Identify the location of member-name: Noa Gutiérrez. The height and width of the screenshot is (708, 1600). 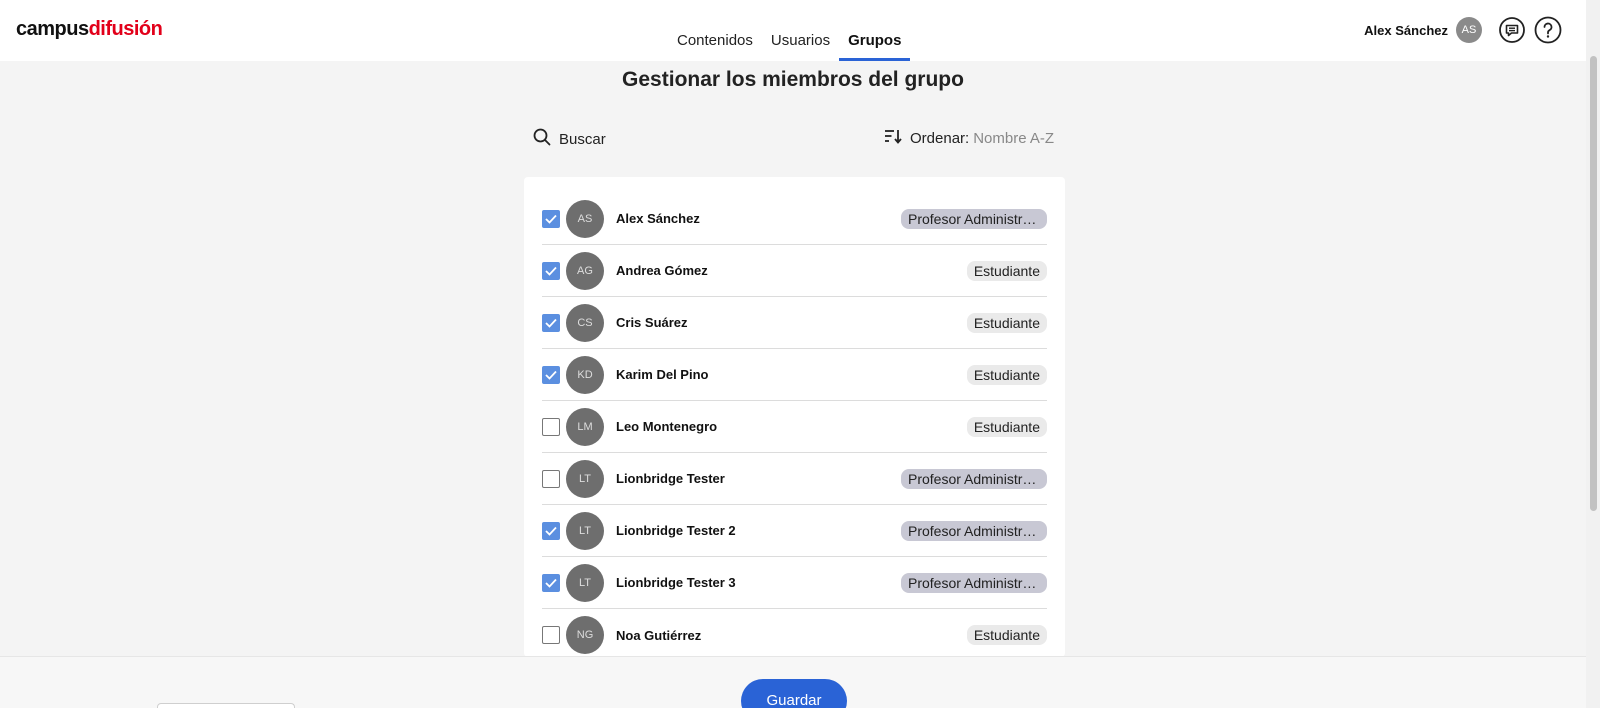
(659, 635).